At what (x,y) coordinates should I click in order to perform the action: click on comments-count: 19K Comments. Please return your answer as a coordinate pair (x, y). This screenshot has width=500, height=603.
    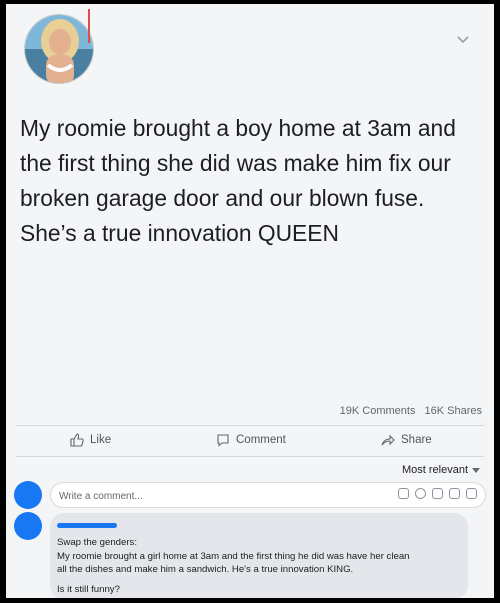
    Looking at the image, I should click on (378, 411).